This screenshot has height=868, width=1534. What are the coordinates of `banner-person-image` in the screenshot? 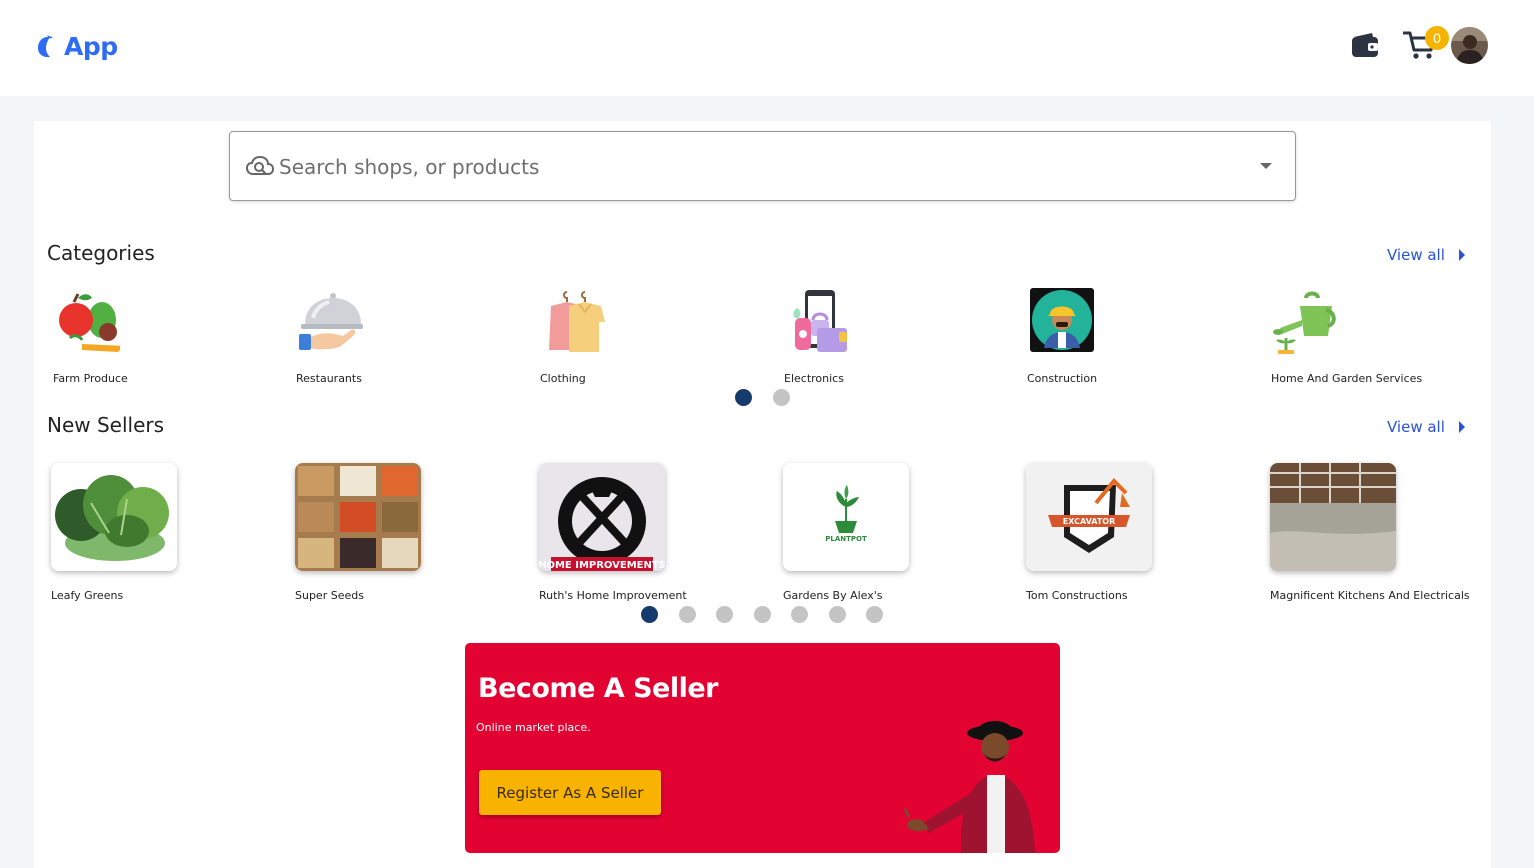 It's located at (969, 787).